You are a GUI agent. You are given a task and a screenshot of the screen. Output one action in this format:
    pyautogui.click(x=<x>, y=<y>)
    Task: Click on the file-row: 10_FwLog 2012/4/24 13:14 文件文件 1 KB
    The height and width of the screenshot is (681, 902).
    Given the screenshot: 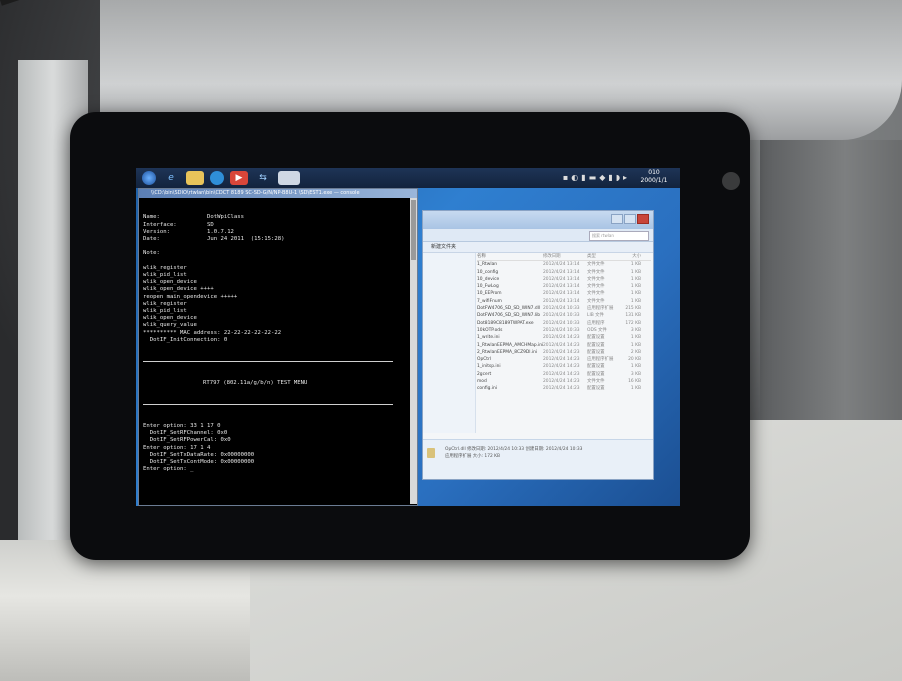 What is the action you would take?
    pyautogui.click(x=564, y=286)
    